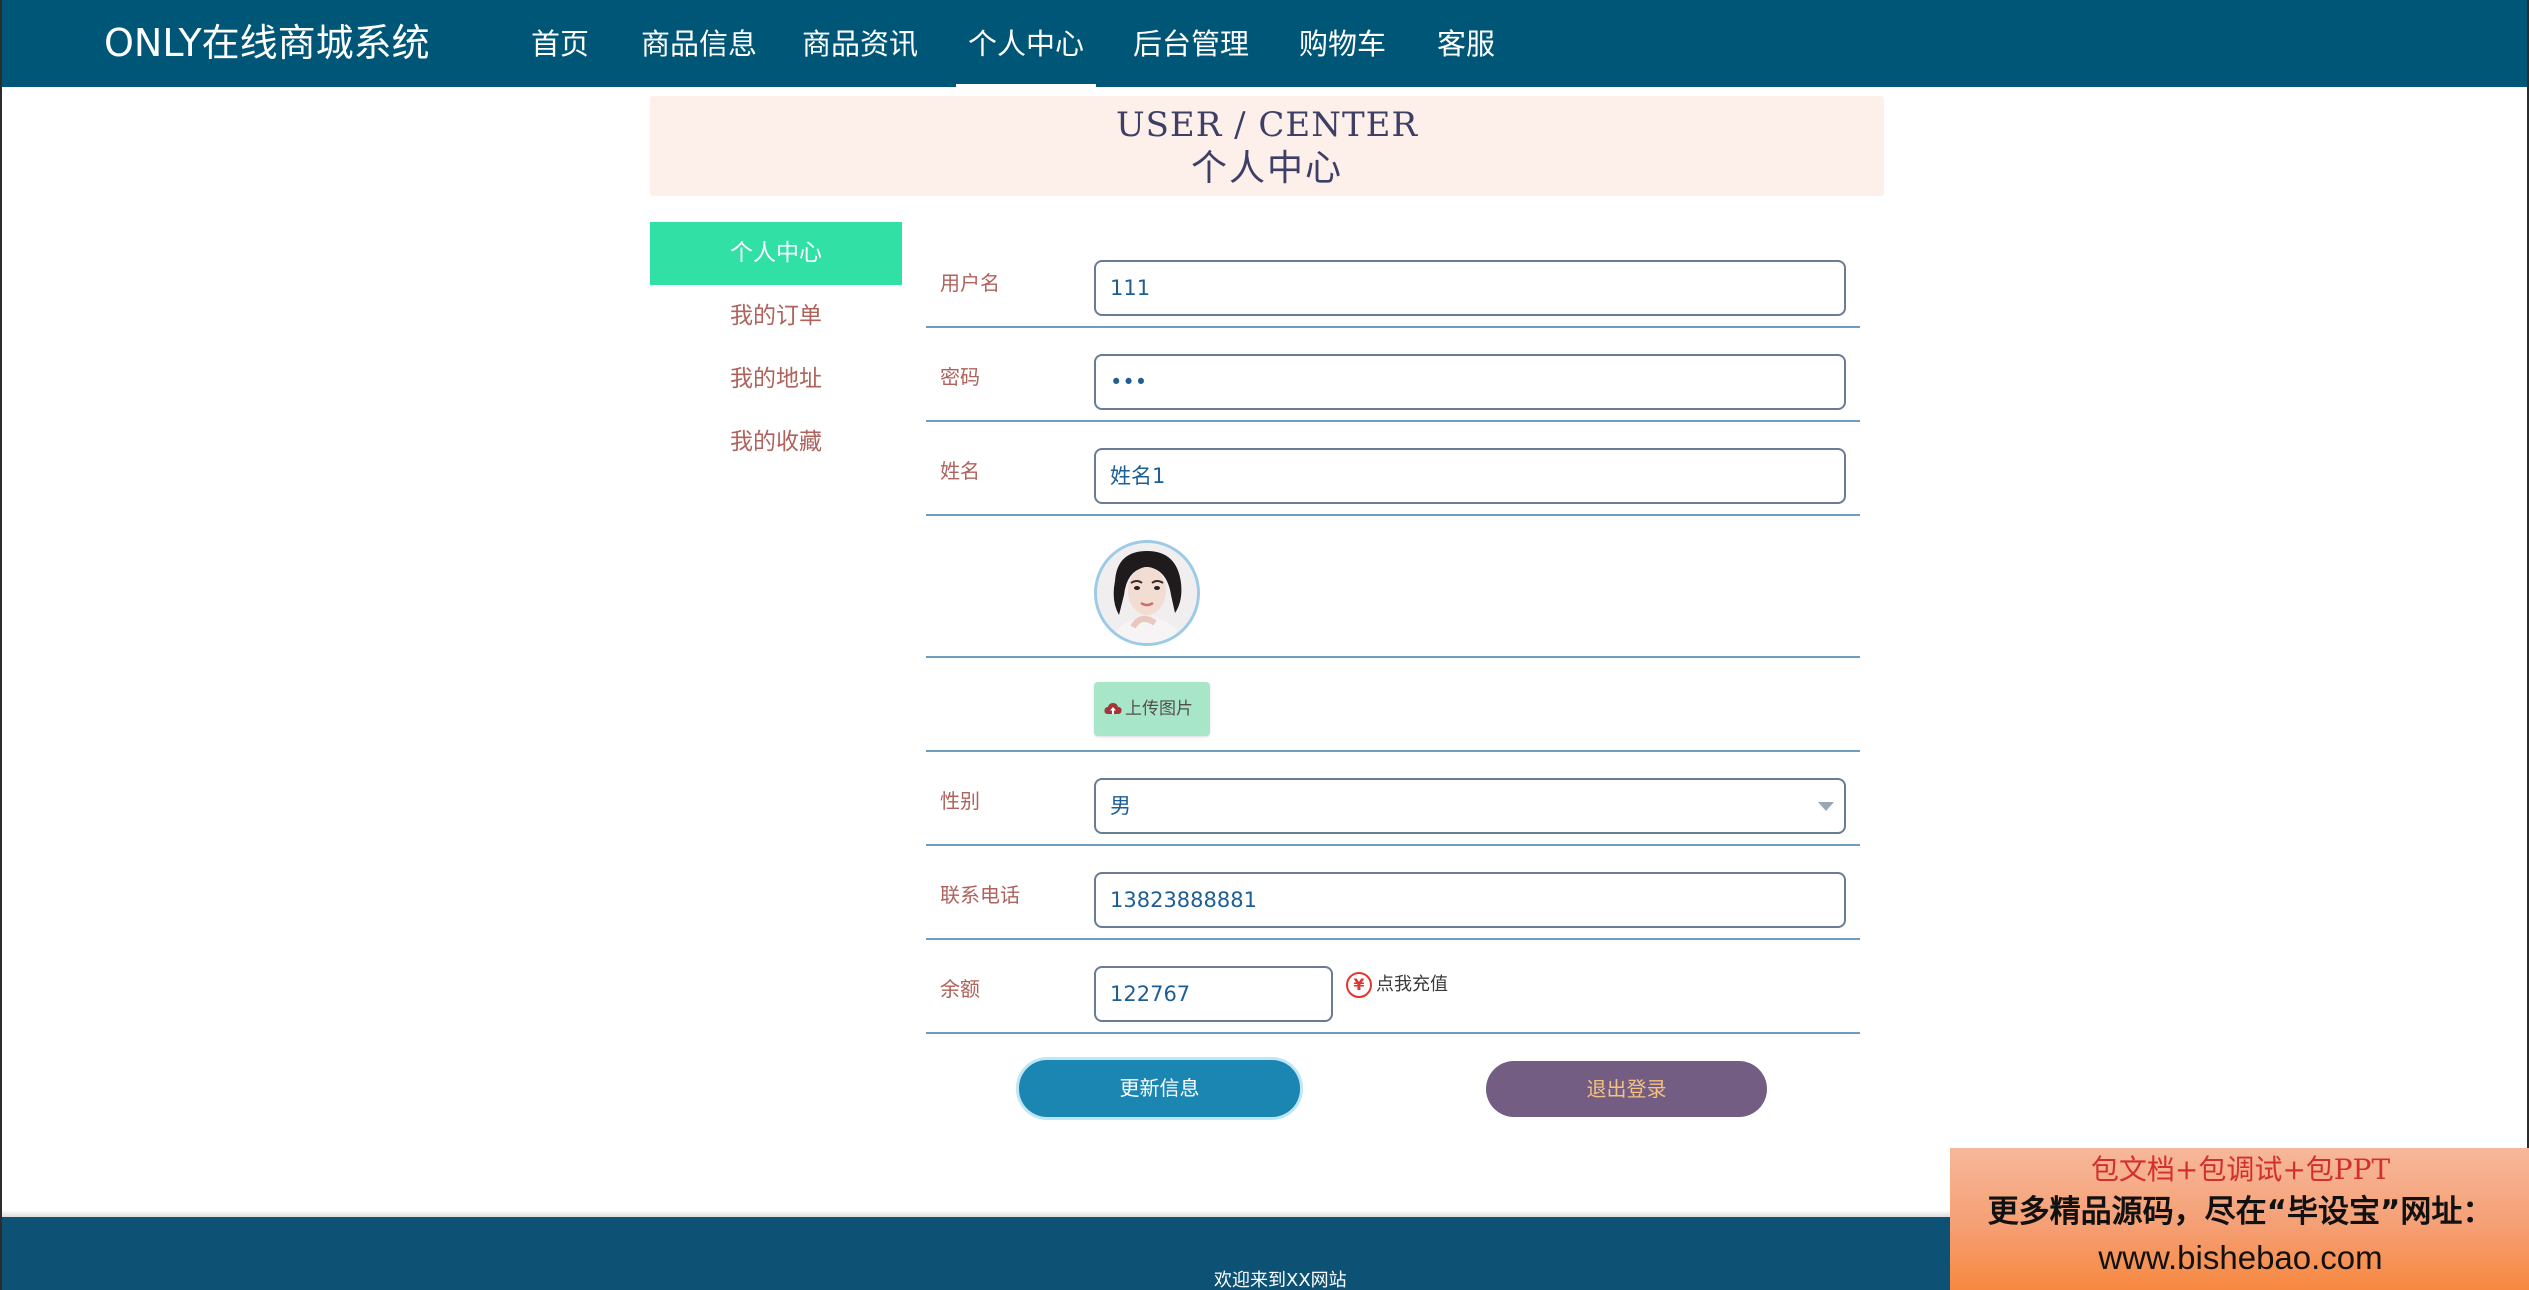 The image size is (2529, 1290). I want to click on yuan-icon: ¥, so click(1359, 985).